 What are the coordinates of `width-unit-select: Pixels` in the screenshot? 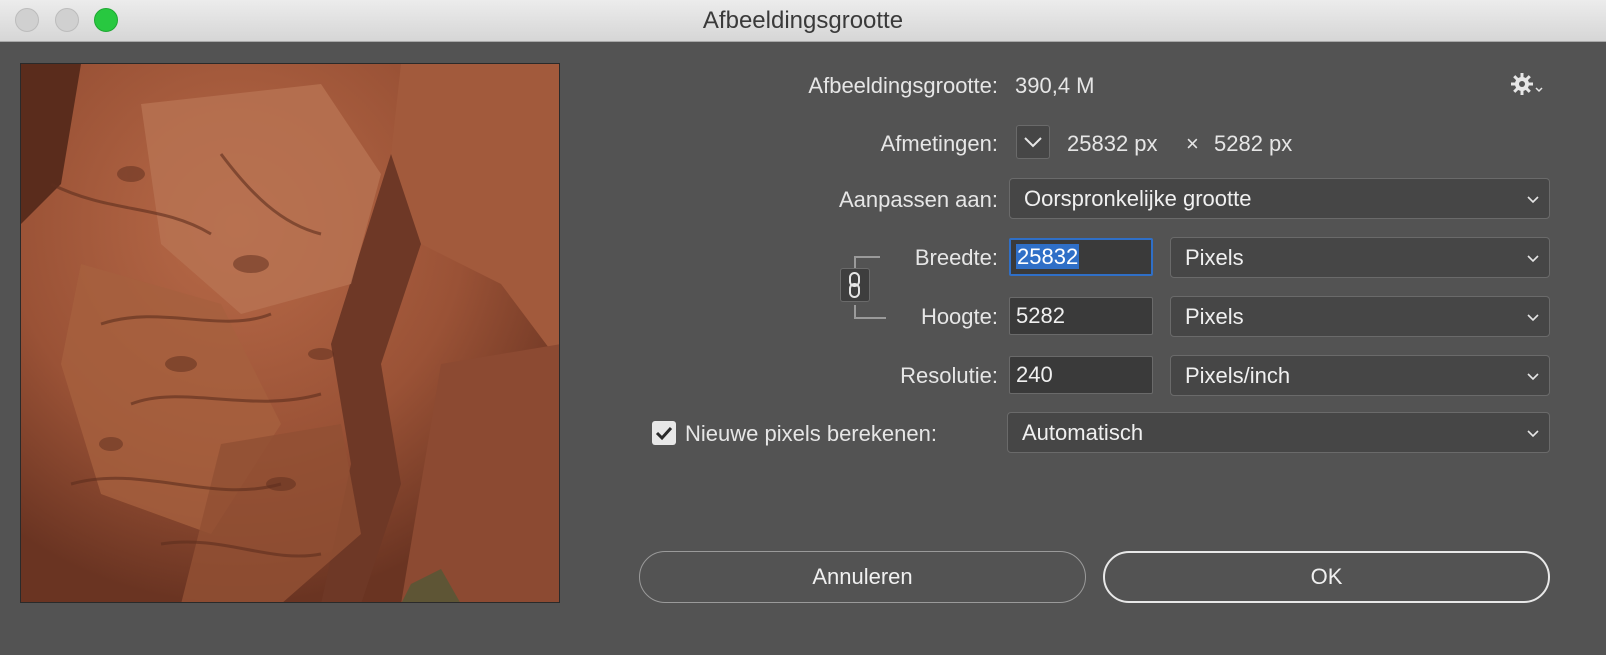 It's located at (1360, 257).